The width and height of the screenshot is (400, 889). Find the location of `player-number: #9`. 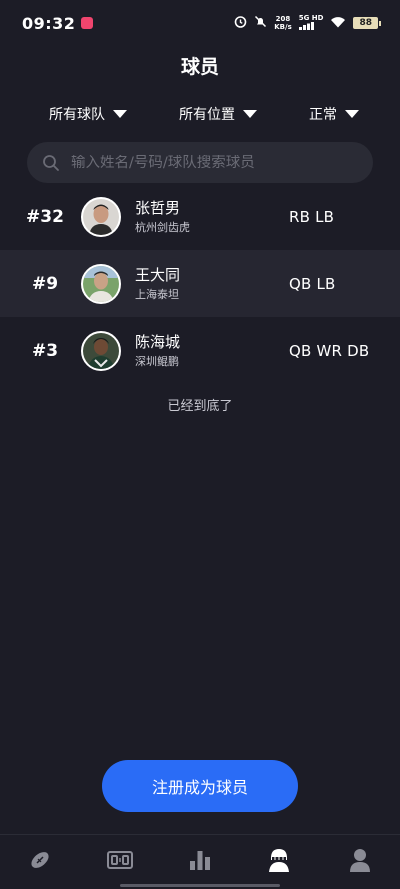

player-number: #9 is located at coordinates (45, 283).